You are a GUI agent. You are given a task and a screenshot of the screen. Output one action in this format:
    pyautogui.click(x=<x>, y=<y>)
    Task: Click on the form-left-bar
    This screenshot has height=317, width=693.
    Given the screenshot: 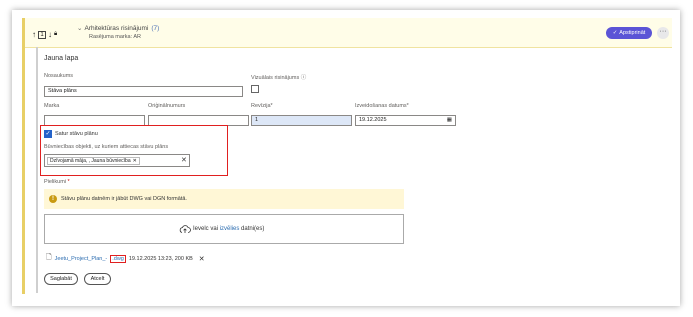 What is the action you would take?
    pyautogui.click(x=37, y=170)
    